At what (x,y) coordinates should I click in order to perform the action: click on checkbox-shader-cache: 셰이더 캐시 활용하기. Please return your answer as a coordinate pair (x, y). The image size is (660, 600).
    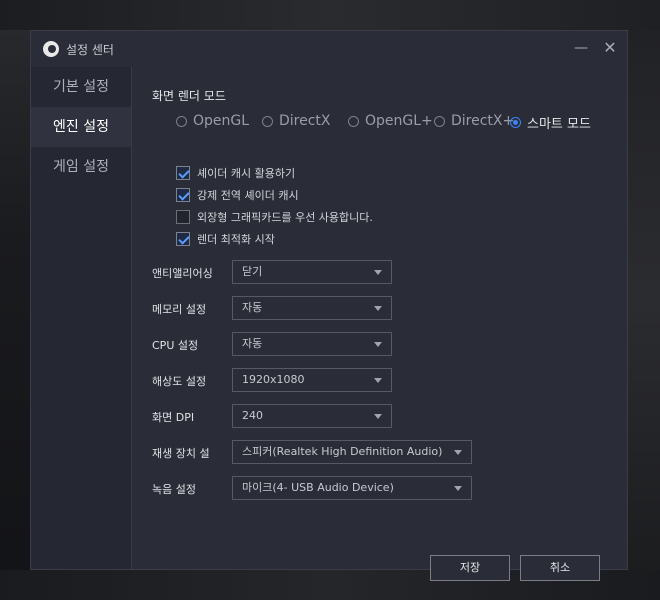
    Looking at the image, I should click on (235, 173).